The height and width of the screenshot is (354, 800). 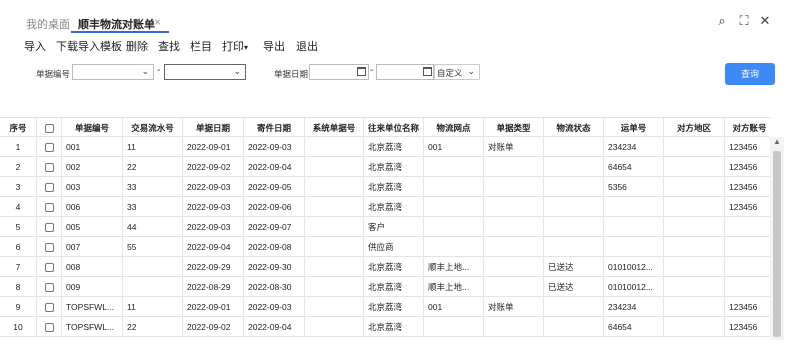 What do you see at coordinates (235, 46) in the screenshot?
I see `print-button: 打印▾` at bounding box center [235, 46].